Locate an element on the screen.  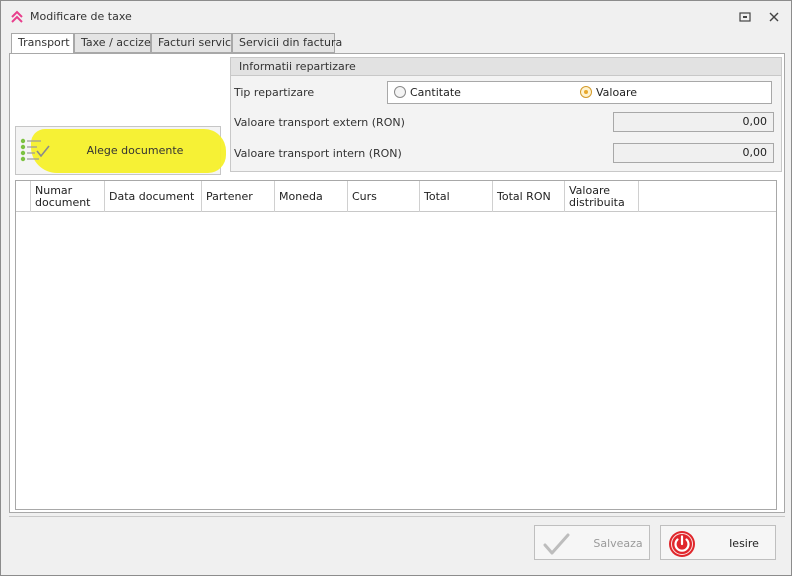
restore-icon is located at coordinates (745, 17).